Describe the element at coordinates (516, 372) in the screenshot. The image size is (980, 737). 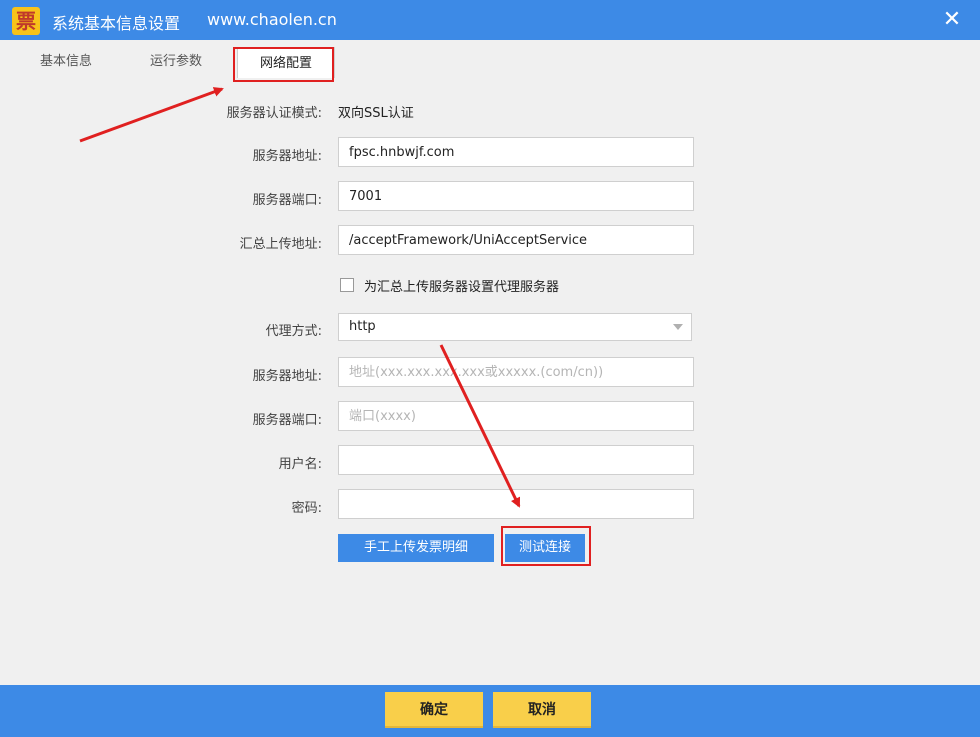
I see `proxy-address-input` at that location.